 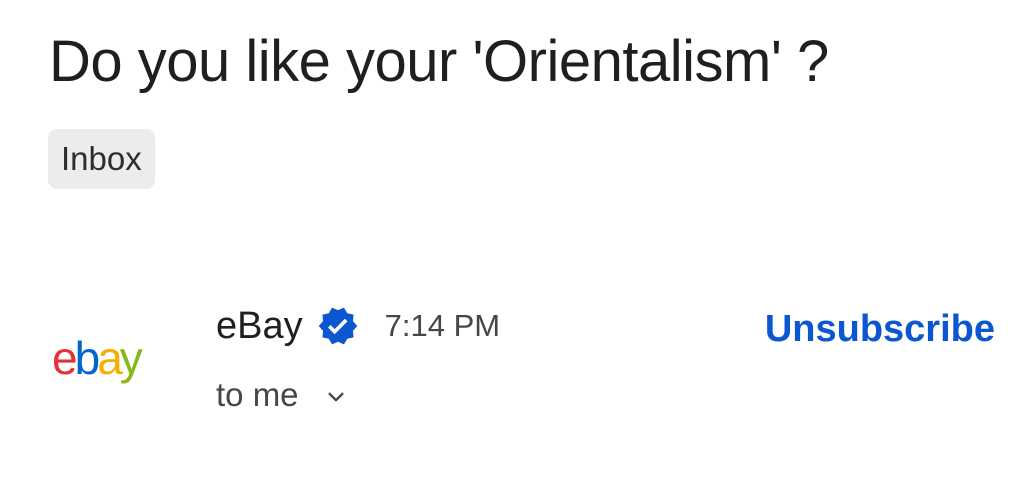 What do you see at coordinates (65, 358) in the screenshot?
I see `logo-letter-e: e` at bounding box center [65, 358].